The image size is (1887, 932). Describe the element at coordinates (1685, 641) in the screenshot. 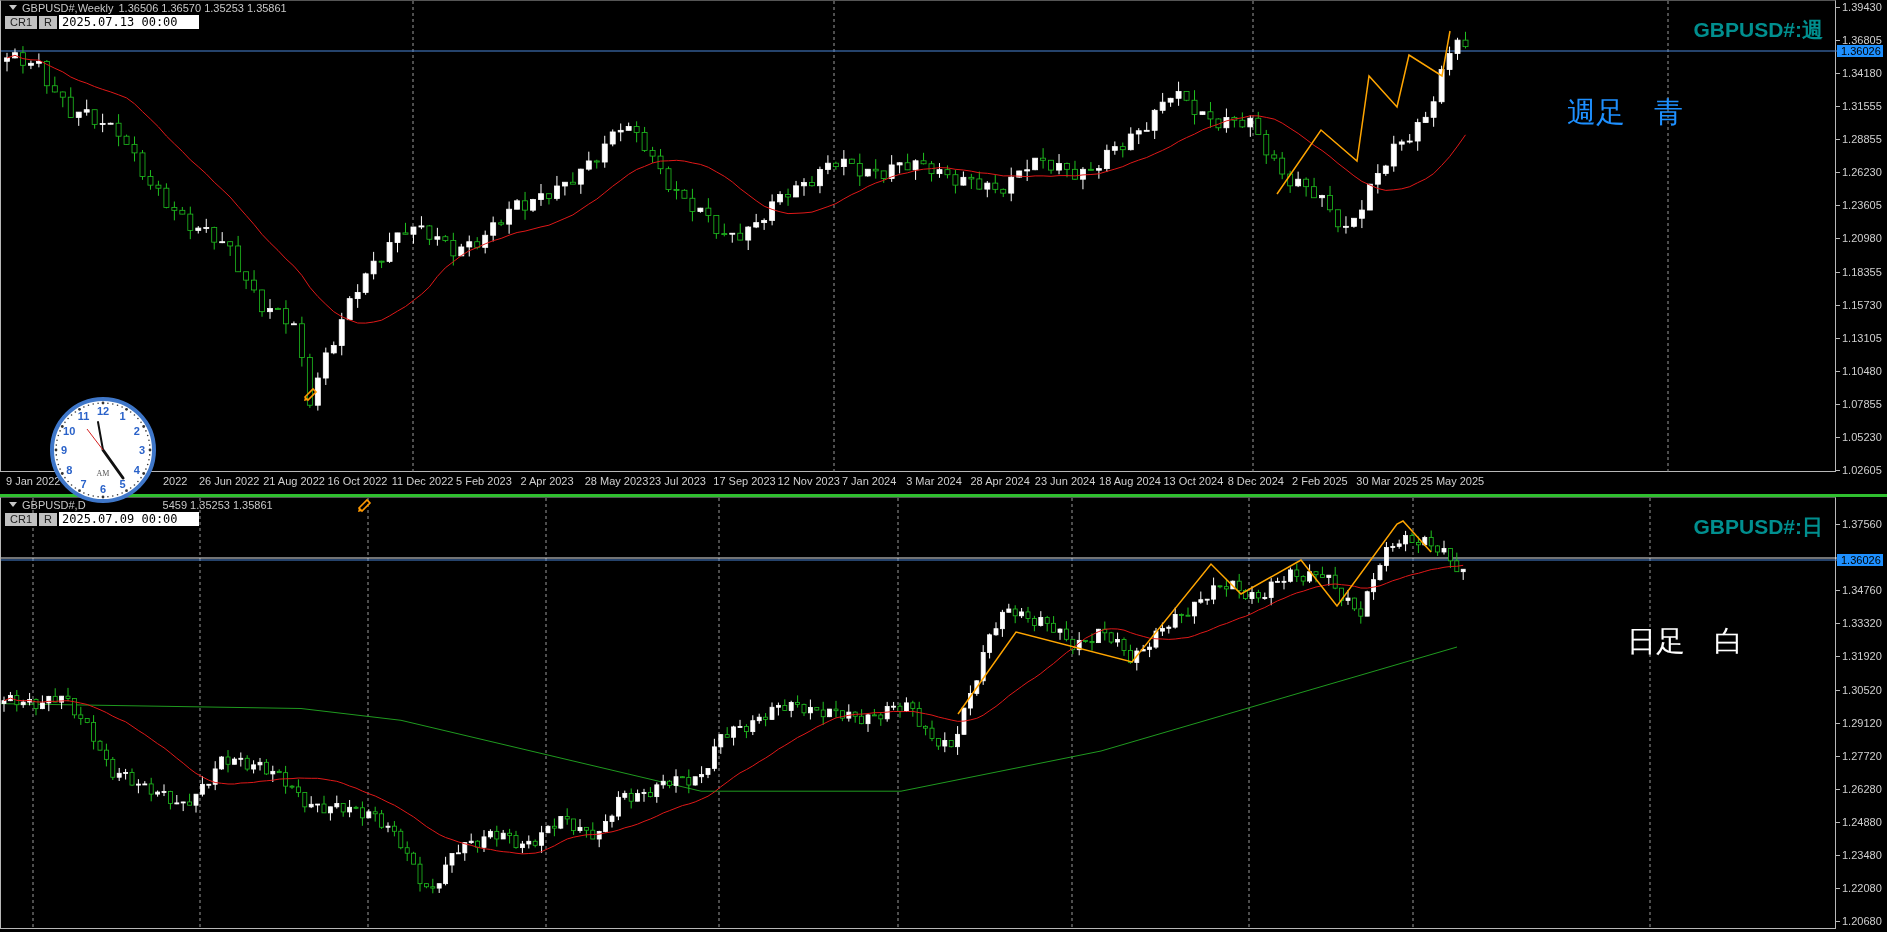

I see `chart-note: 日足 白` at that location.